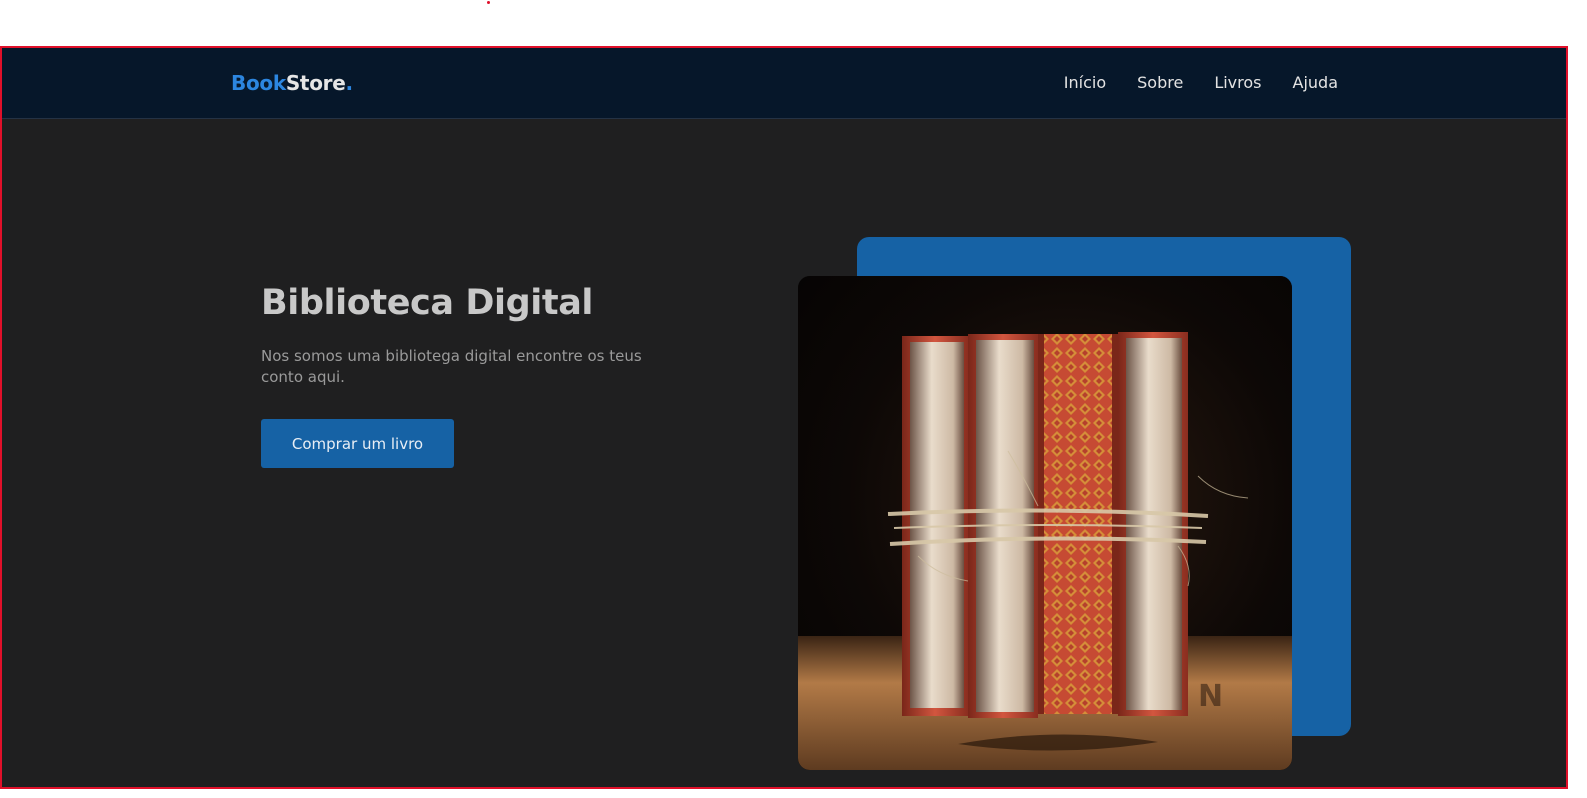 The height and width of the screenshot is (798, 1587). Describe the element at coordinates (488, 2) in the screenshot. I see `red-dot-marker` at that location.